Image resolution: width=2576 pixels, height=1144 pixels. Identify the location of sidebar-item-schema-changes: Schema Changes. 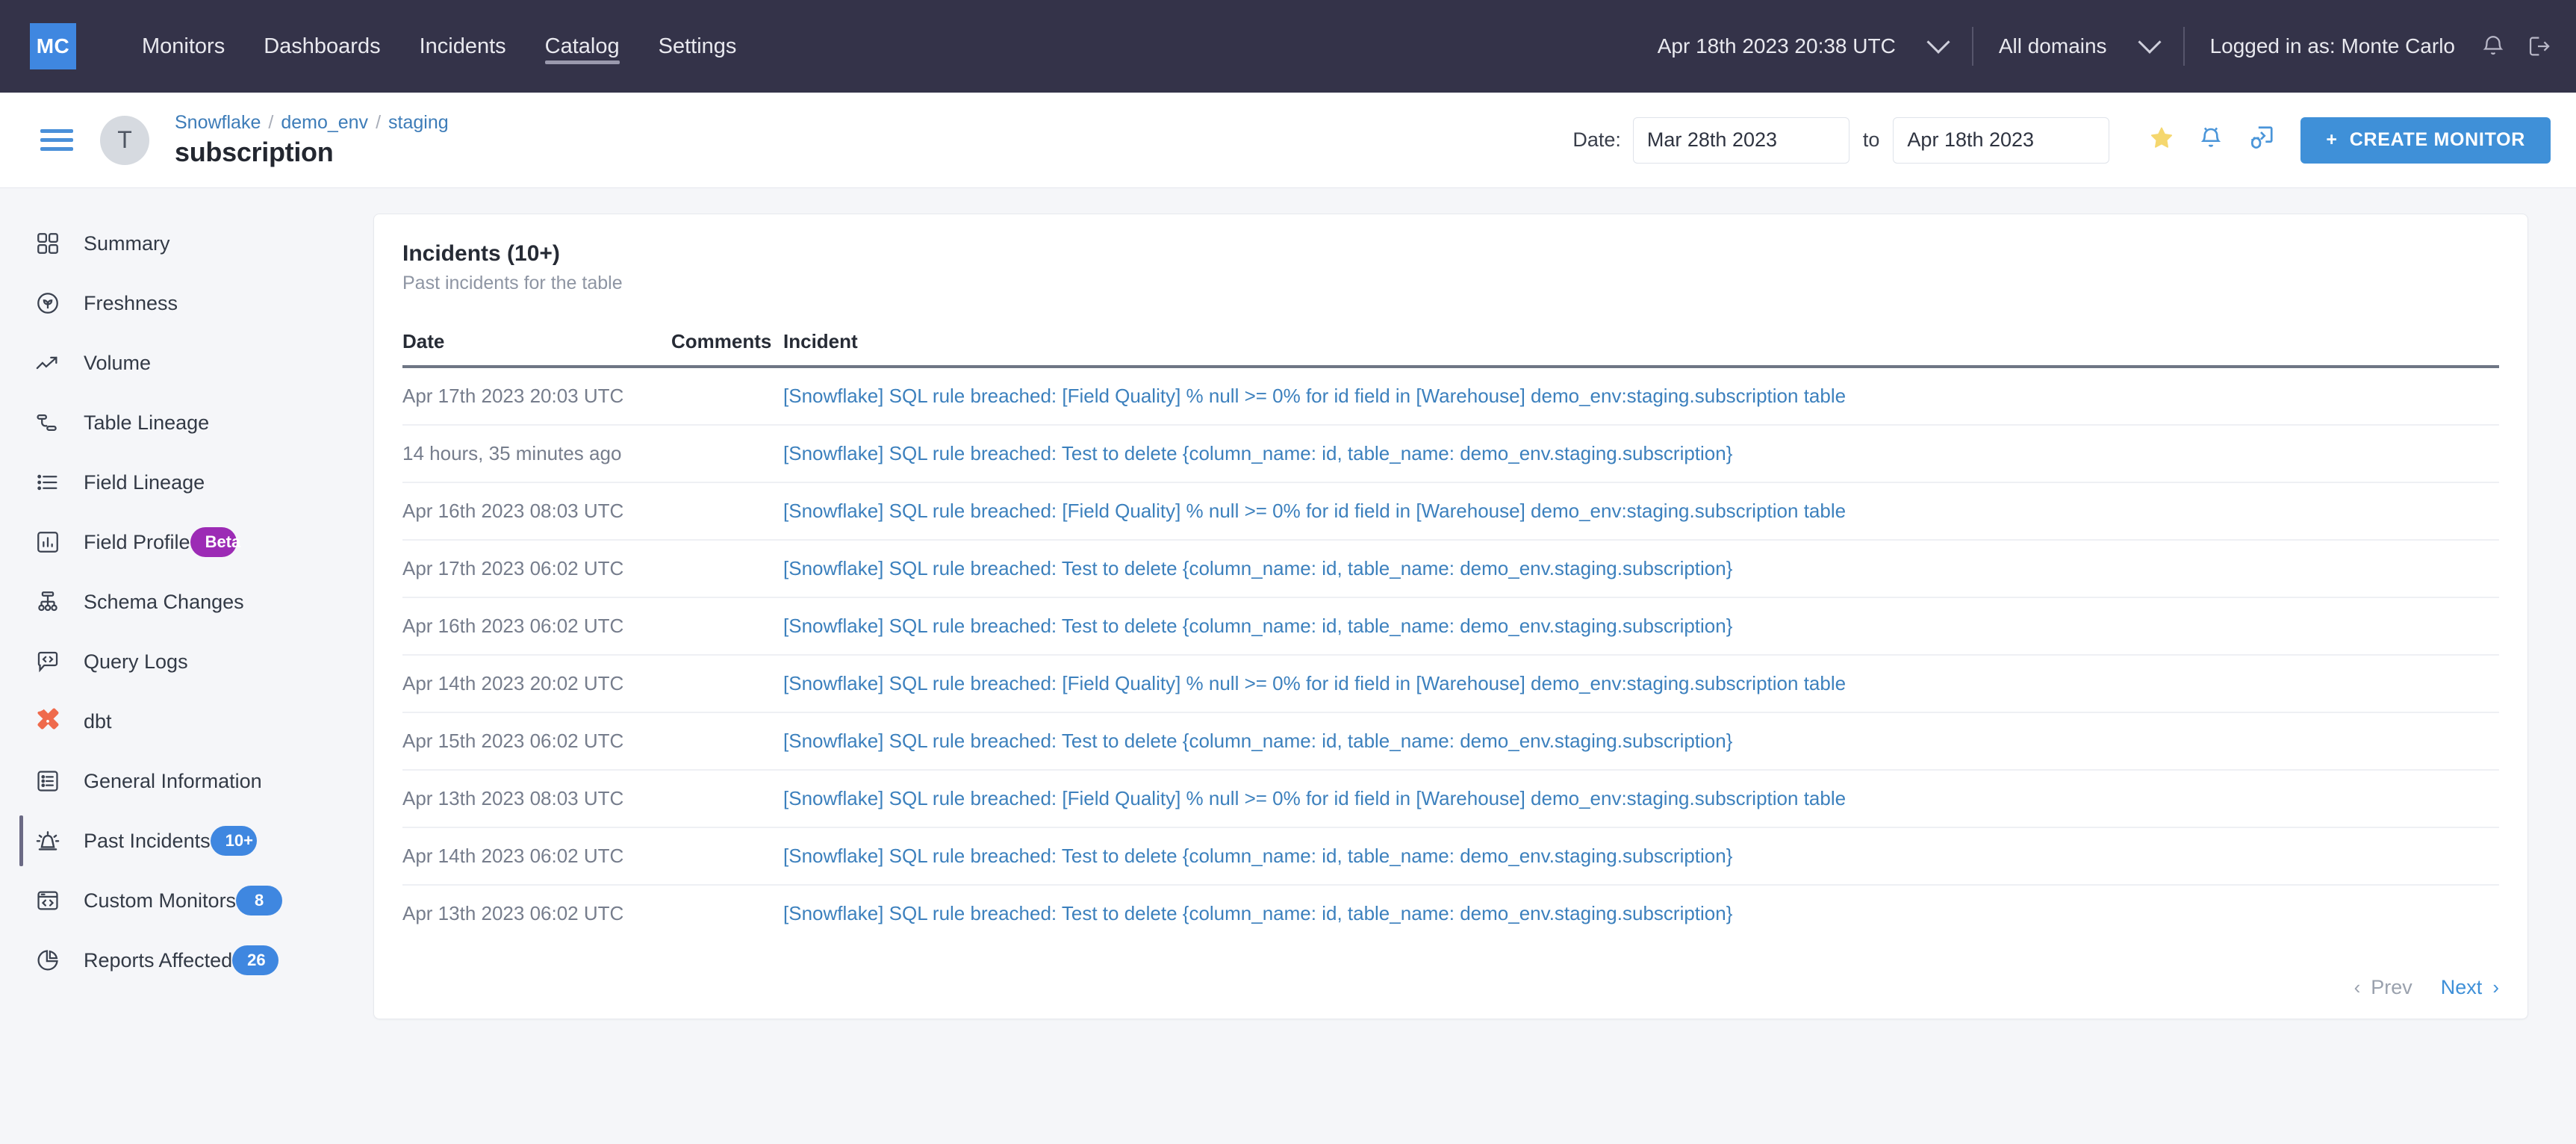
(186, 602).